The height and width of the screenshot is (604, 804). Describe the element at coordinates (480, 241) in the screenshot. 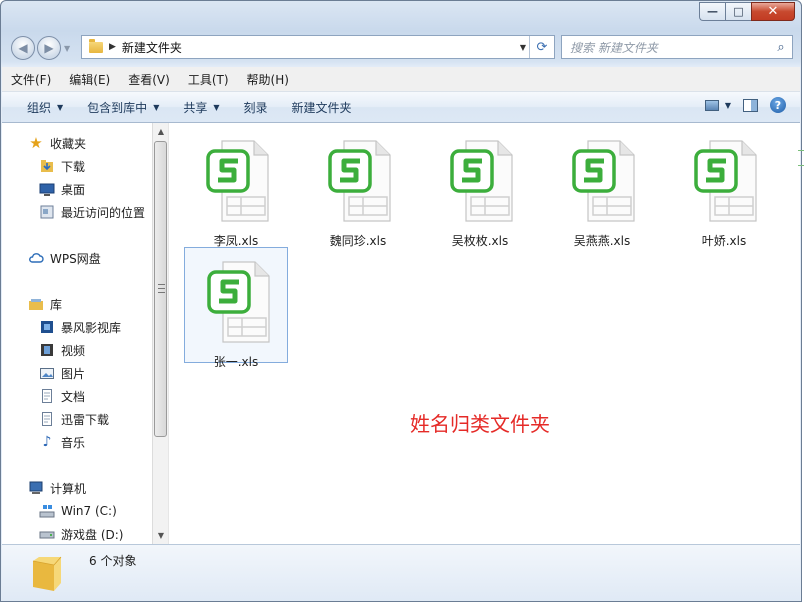

I see `file-name: 吴枚枚.xls` at that location.